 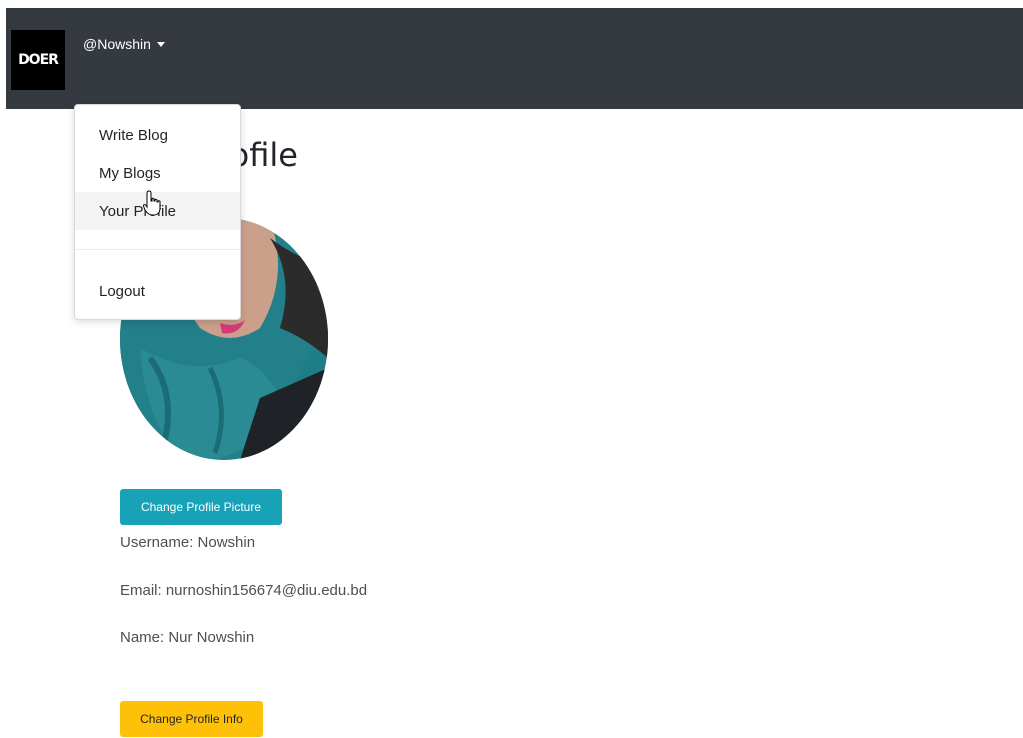 What do you see at coordinates (157, 173) in the screenshot?
I see `menu-item-my-blogs: My Blogs` at bounding box center [157, 173].